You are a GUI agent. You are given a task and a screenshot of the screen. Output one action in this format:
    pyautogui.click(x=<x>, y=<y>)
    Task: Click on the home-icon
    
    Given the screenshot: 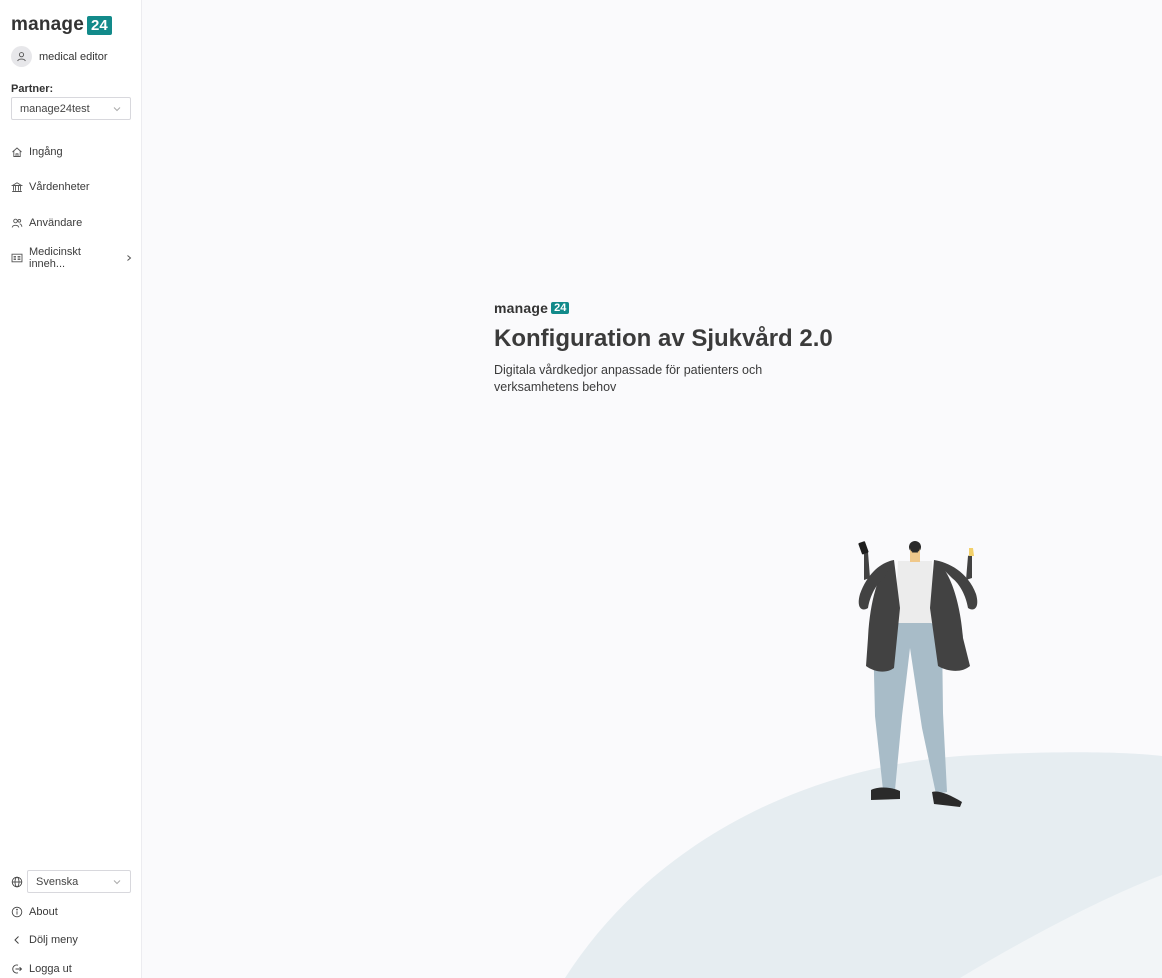 What is the action you would take?
    pyautogui.click(x=17, y=152)
    